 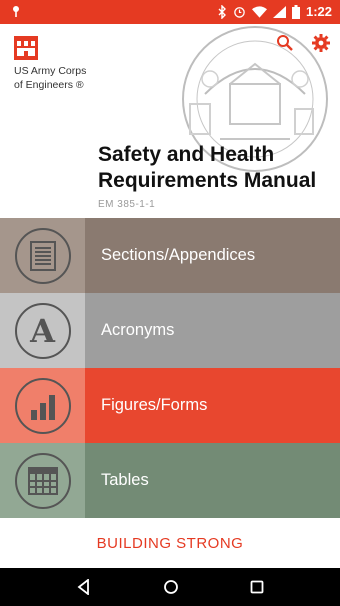 I want to click on page-title: Safety and Health Requirements Manual, so click(x=207, y=168).